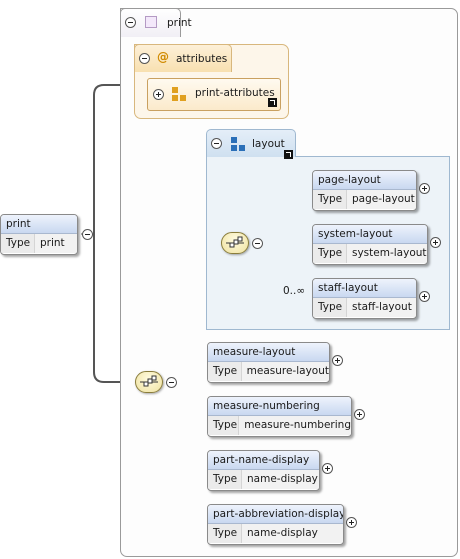 The image size is (460, 559). I want to click on complex-type-icon, so click(151, 22).